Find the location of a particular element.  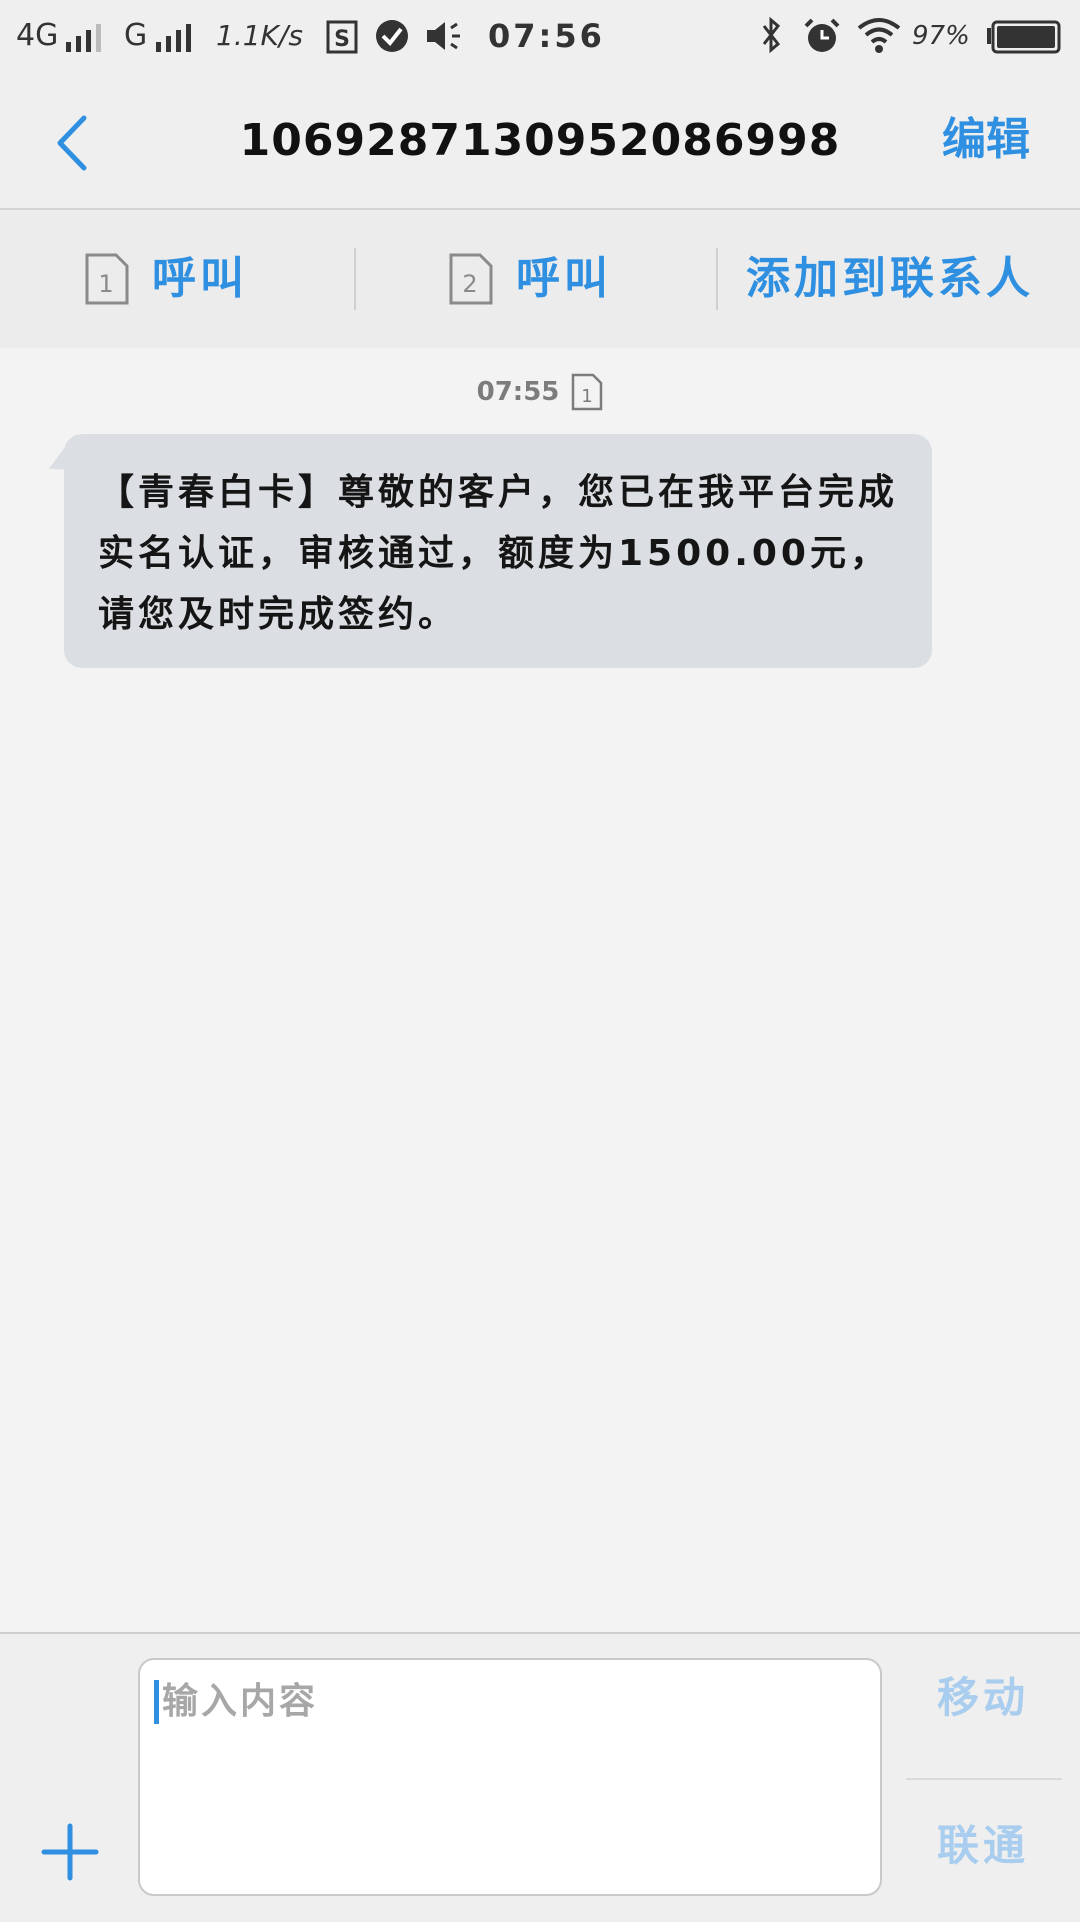

contact-number-title: 1069287130952086998 is located at coordinates (540, 140).